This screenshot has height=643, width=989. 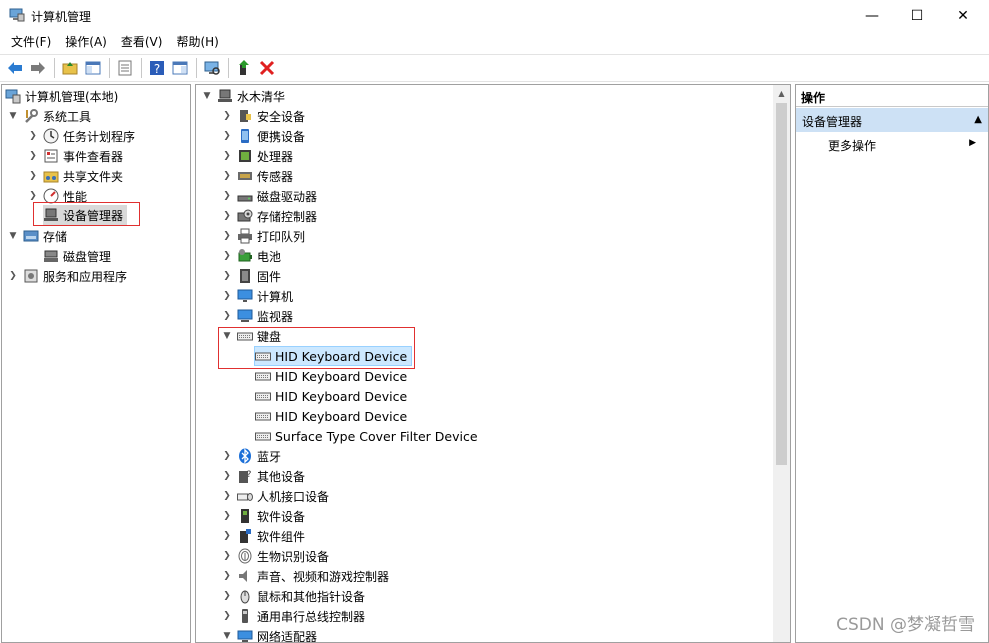 I want to click on tree-item-storage: ▼ 存储, so click(x=37, y=236).